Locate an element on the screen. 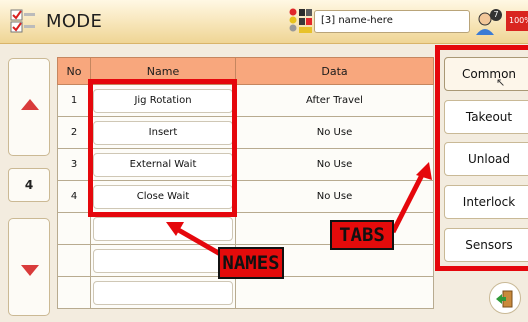 This screenshot has height=322, width=528. program-name-field: [3] name-here is located at coordinates (392, 21).